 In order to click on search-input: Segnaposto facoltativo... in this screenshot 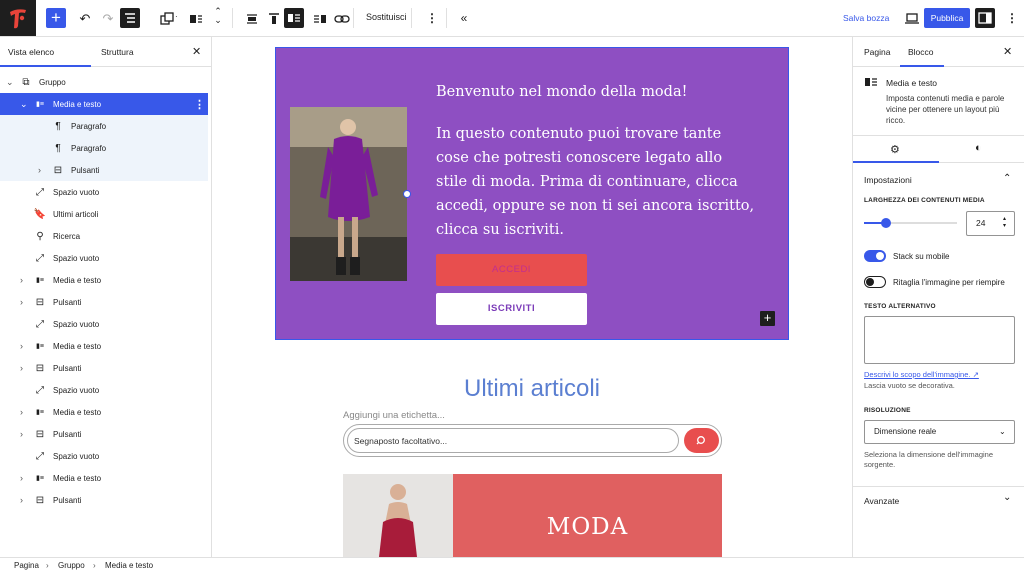, I will do `click(513, 440)`.